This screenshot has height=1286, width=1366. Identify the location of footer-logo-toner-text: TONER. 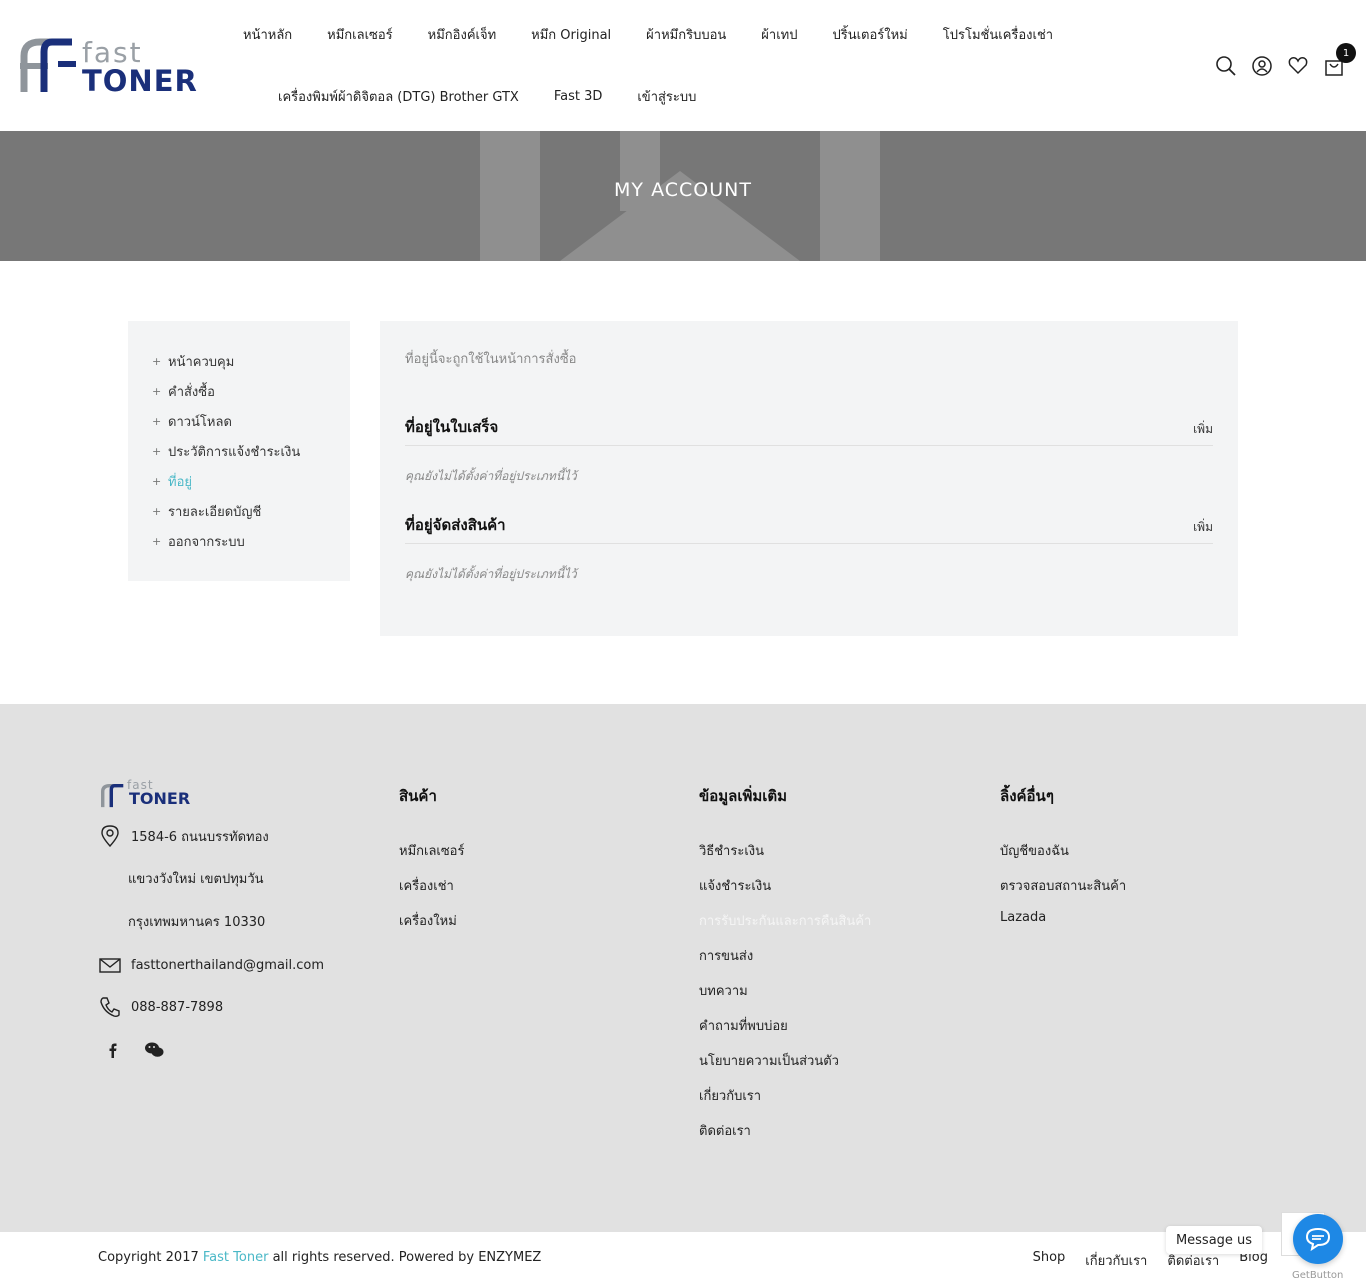
(160, 798).